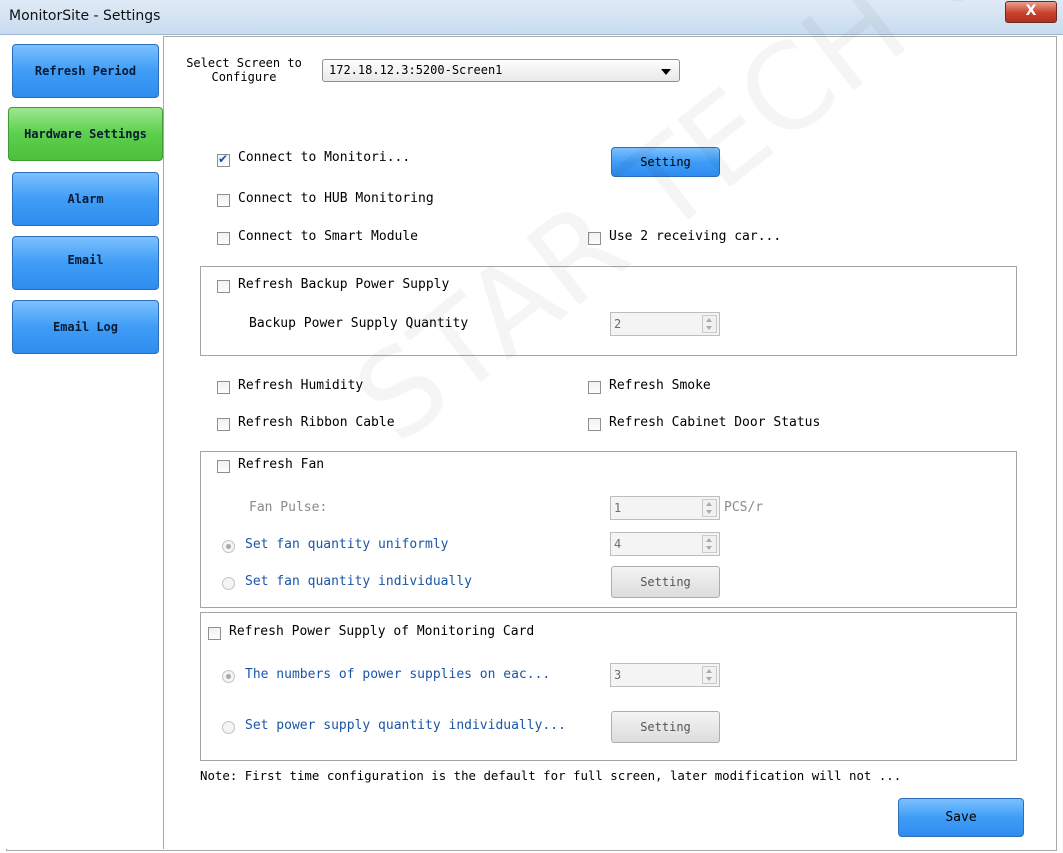  What do you see at coordinates (594, 424) in the screenshot?
I see `refresh-cabinet-door-checkbox` at bounding box center [594, 424].